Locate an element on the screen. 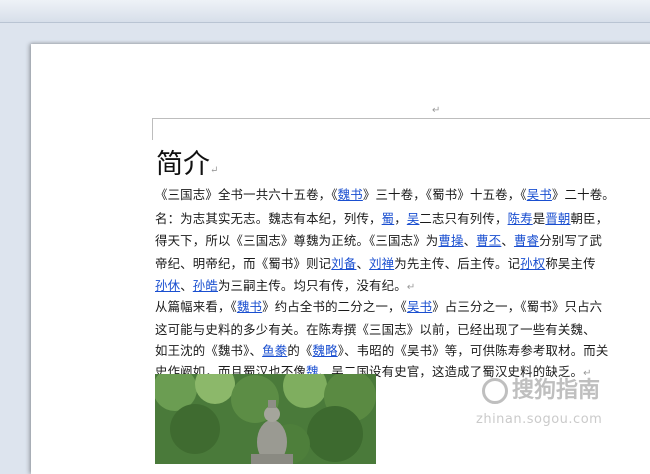 The height and width of the screenshot is (474, 650). document-line: 从篇幅来看，《魏书》约占全书的二分之一，《吴书》占三分之一，《蜀书》只占六 is located at coordinates (378, 306).